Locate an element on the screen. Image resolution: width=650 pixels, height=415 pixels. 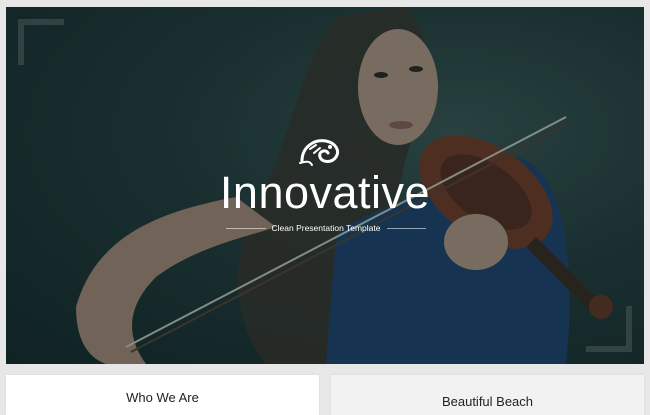
subtitle-rule-left is located at coordinates (246, 228).